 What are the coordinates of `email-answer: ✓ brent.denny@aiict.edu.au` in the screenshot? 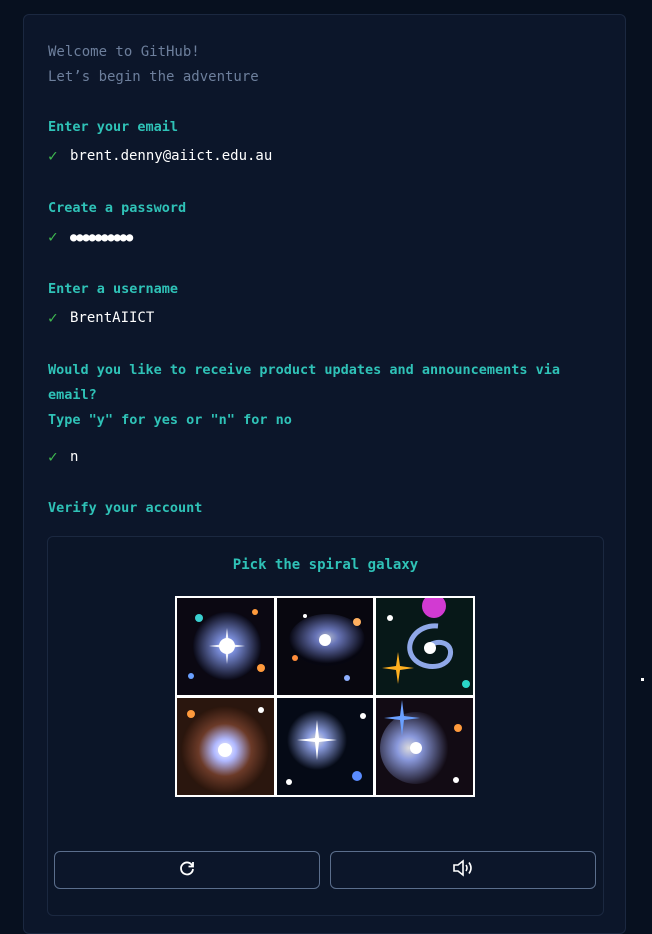 It's located at (160, 155).